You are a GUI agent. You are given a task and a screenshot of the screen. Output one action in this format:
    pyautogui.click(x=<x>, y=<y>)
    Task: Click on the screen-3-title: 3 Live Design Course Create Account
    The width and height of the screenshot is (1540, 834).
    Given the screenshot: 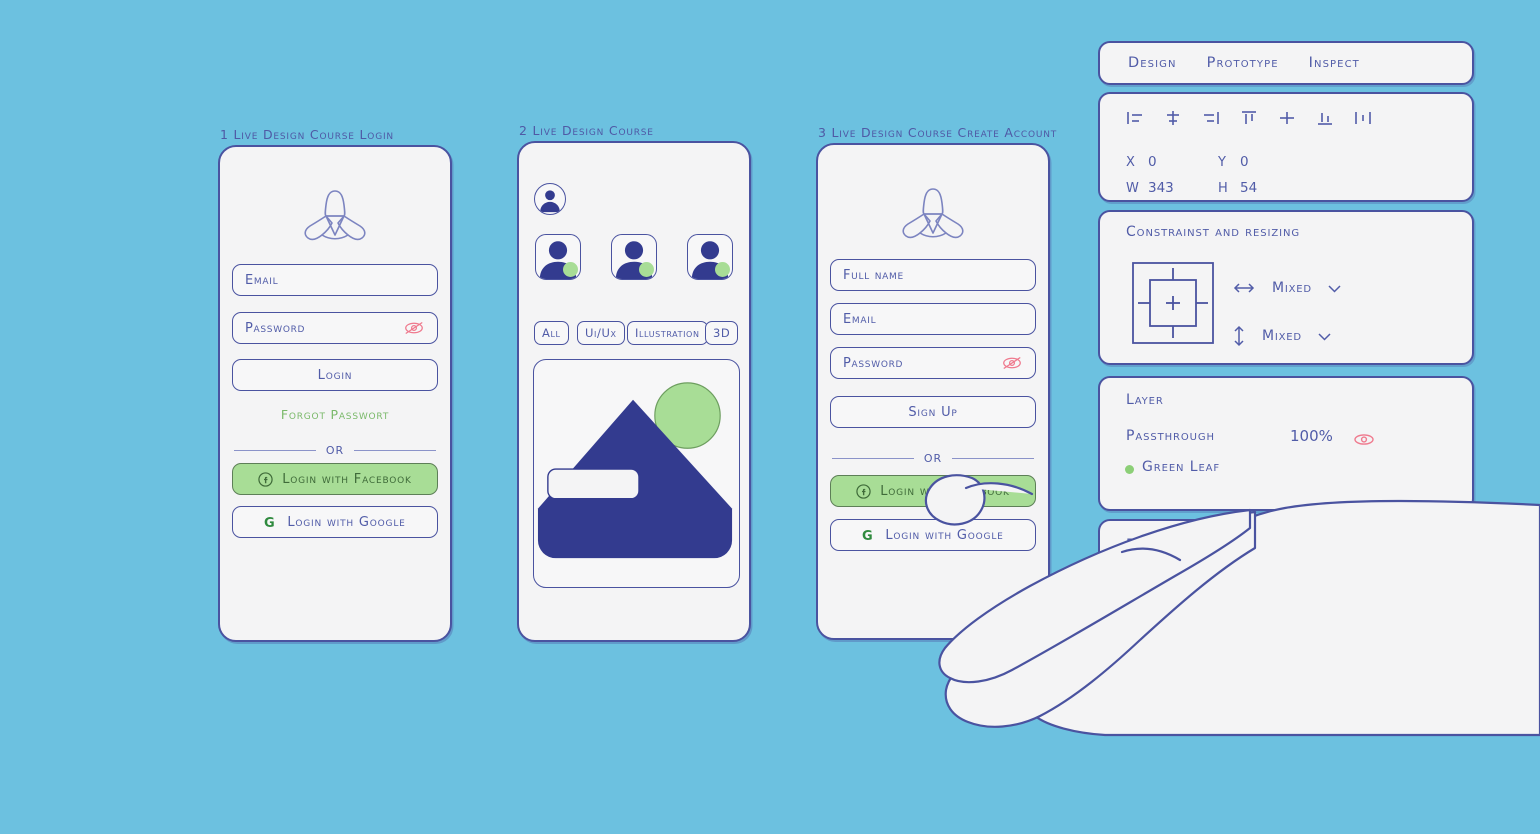 What is the action you would take?
    pyautogui.click(x=938, y=132)
    